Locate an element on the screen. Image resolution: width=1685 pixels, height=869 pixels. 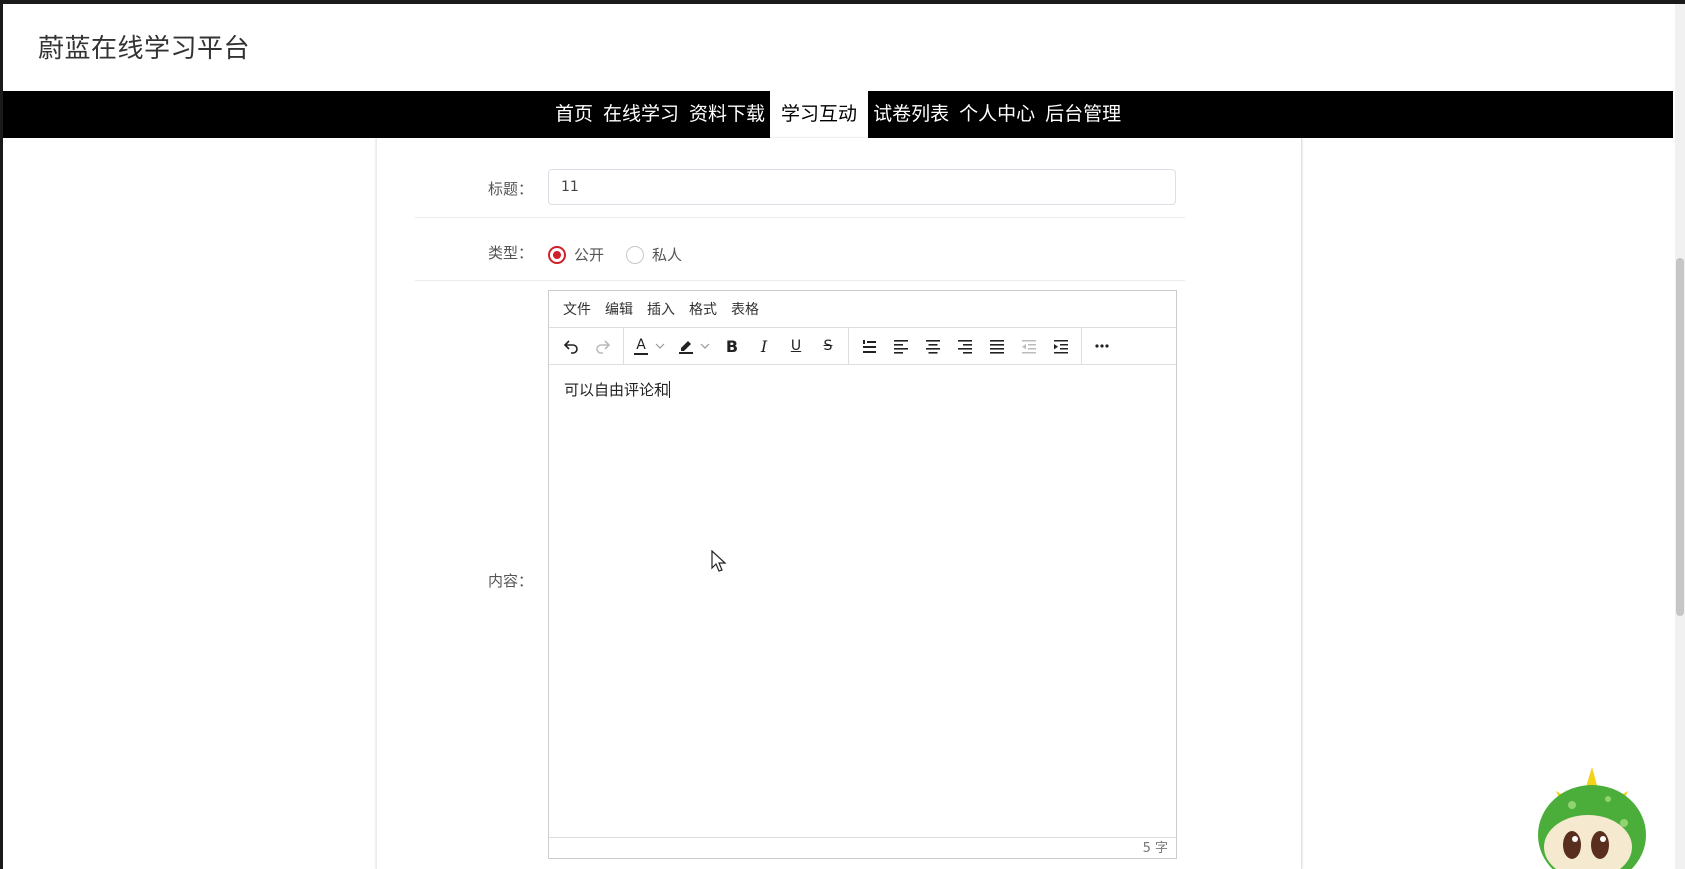
nav-item-downloads: 资料下载 is located at coordinates (727, 114).